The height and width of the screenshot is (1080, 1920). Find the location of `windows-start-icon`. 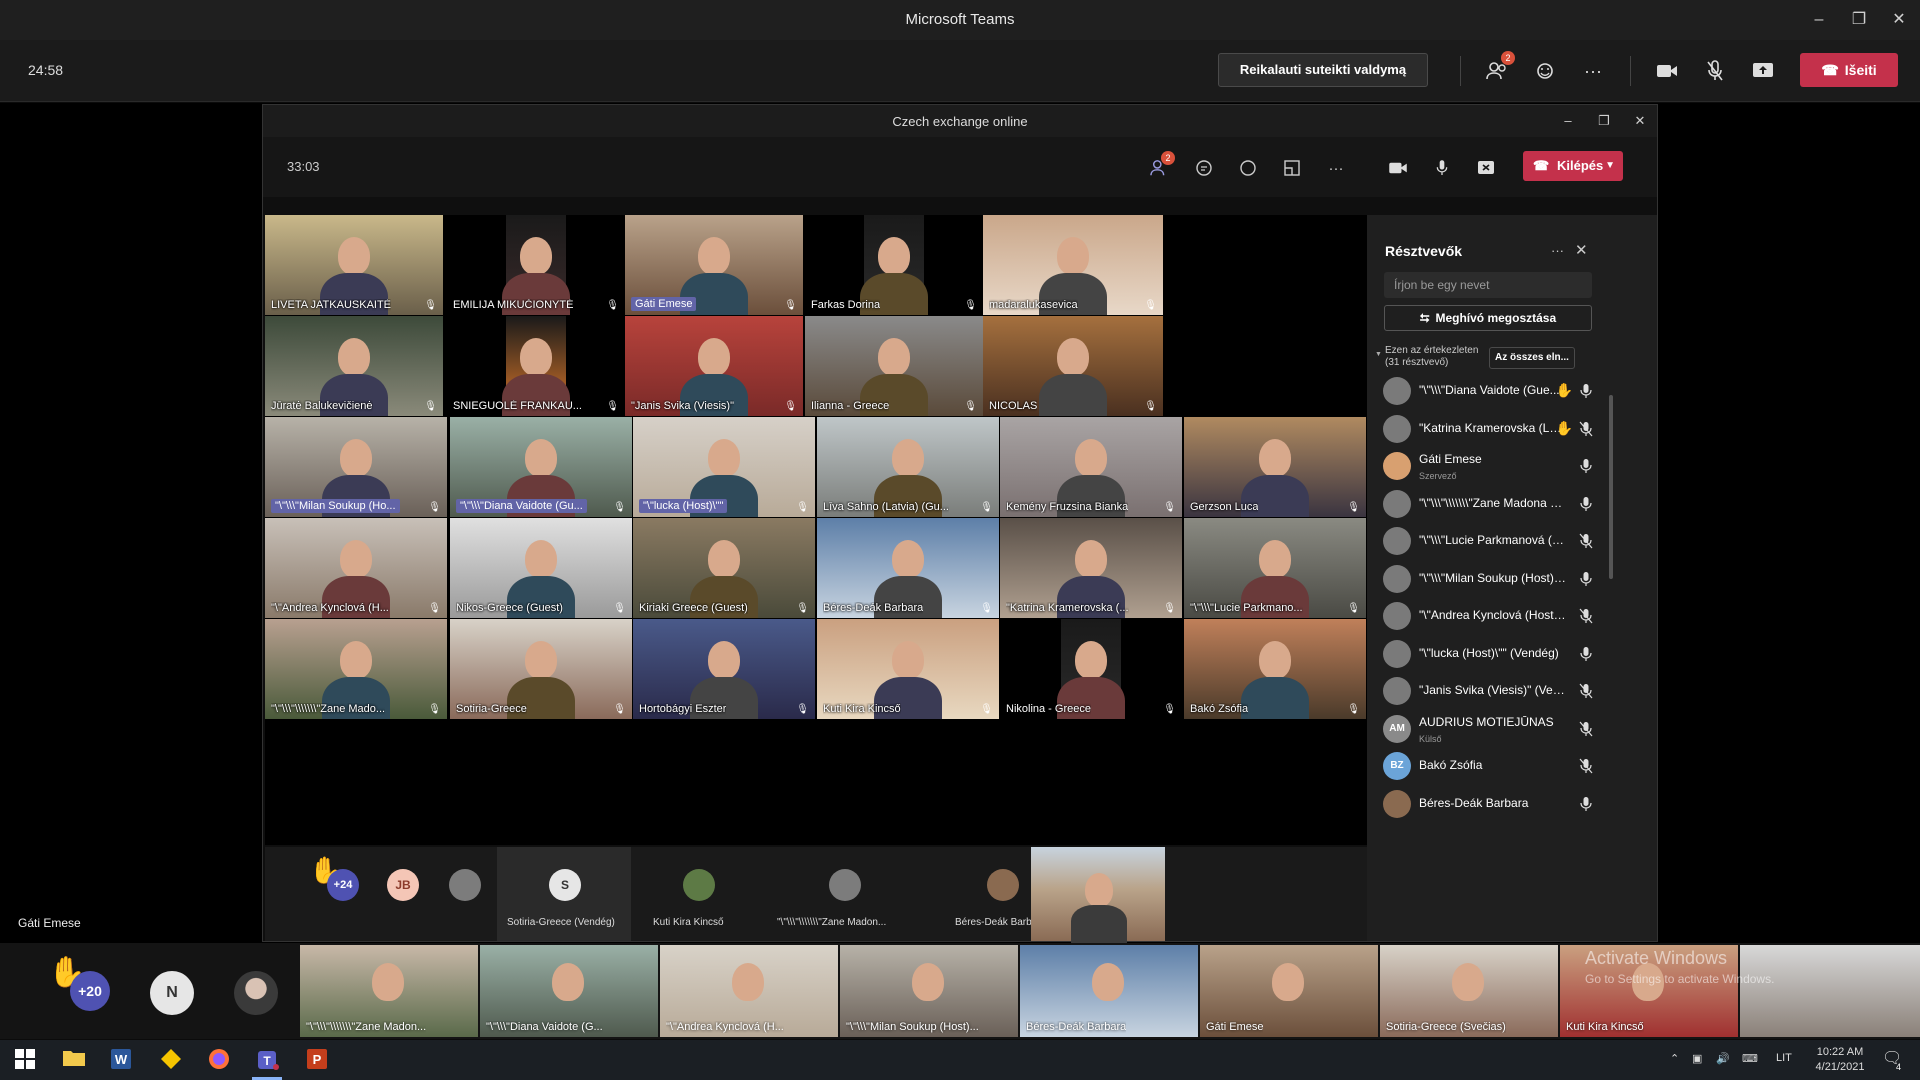

windows-start-icon is located at coordinates (26, 1060).